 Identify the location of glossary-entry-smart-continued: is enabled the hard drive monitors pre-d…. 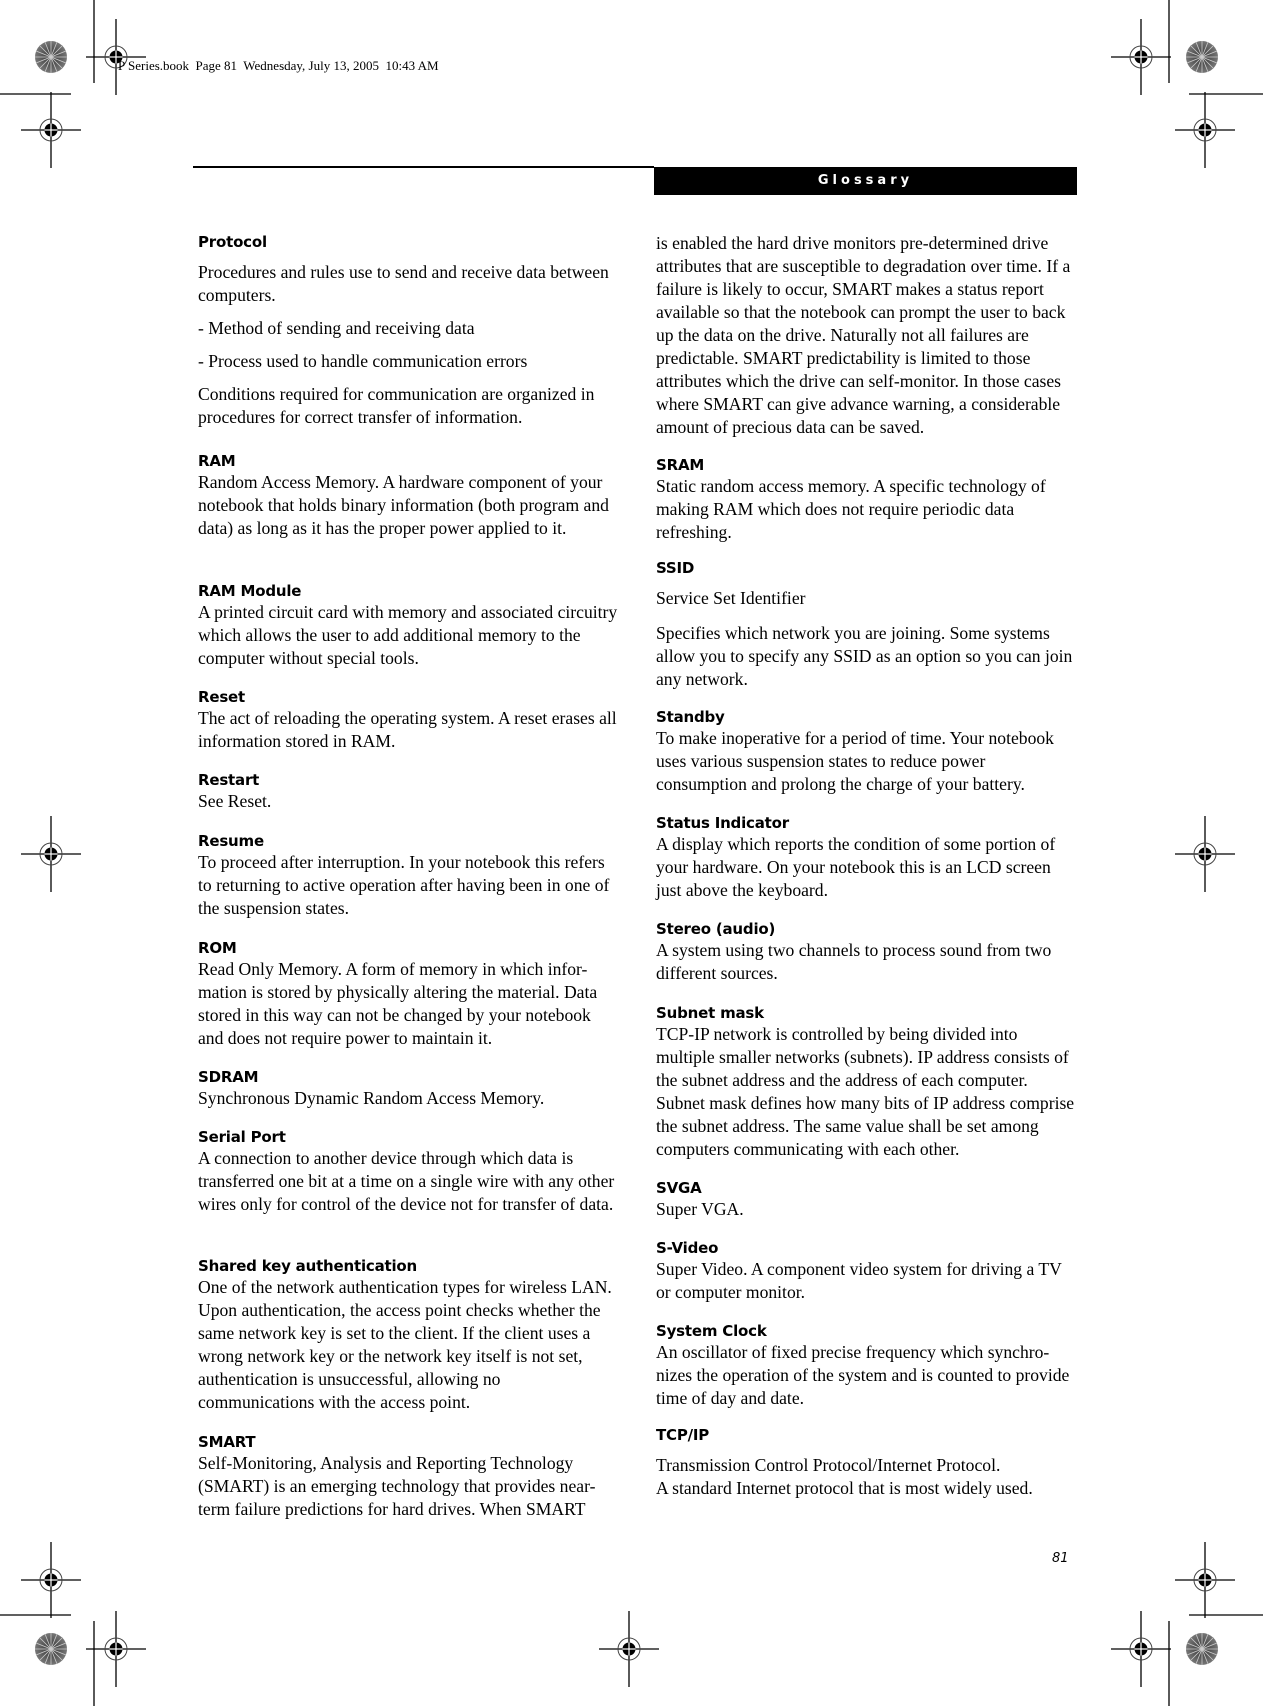
(866, 335).